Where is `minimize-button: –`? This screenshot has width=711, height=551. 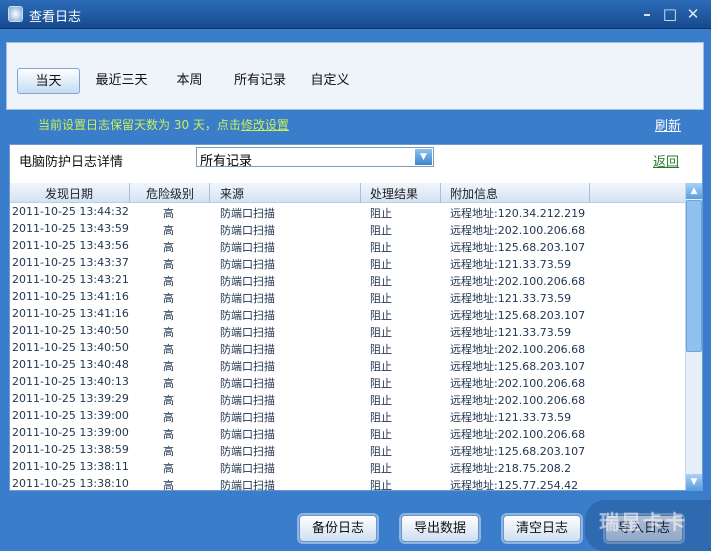 minimize-button: – is located at coordinates (647, 14).